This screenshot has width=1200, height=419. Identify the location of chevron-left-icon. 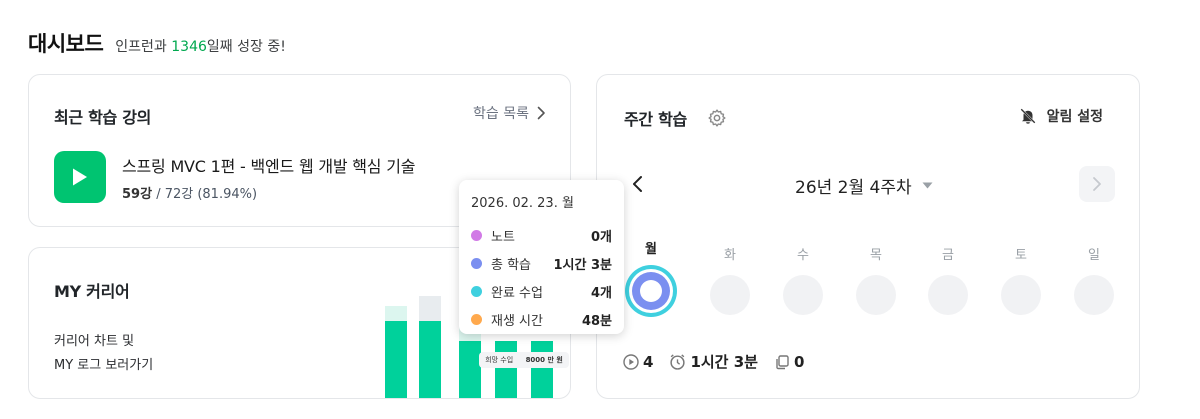
(638, 184).